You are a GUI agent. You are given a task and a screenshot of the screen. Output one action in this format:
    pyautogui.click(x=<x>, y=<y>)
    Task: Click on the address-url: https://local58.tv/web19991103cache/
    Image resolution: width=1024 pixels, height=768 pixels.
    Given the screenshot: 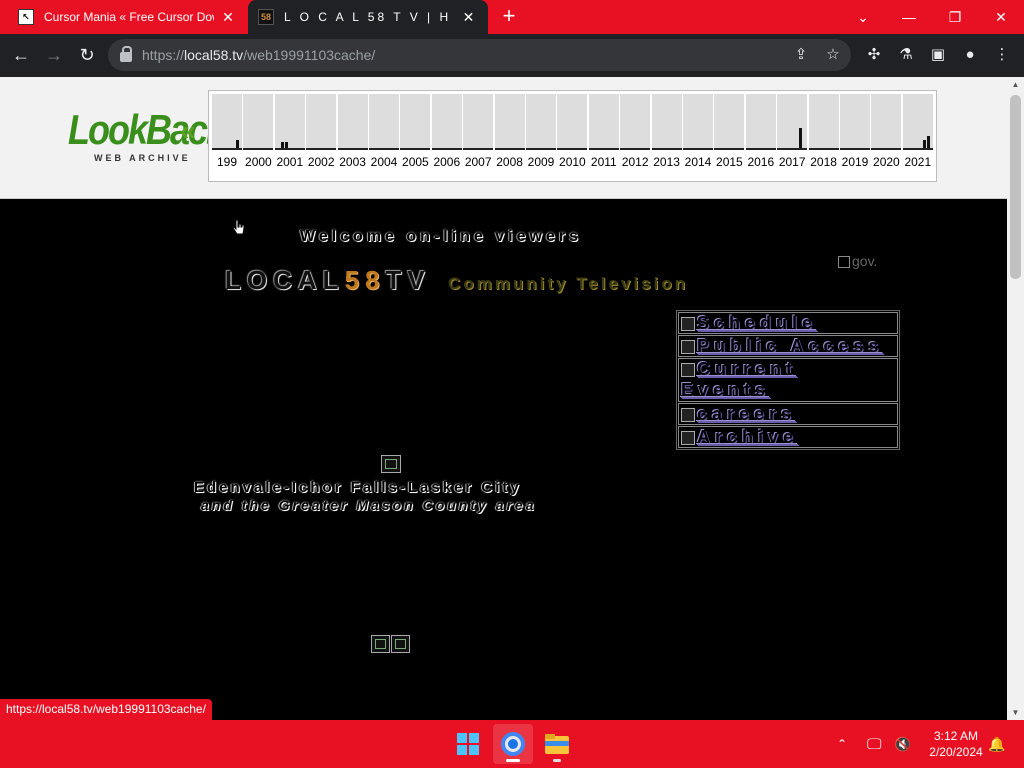 What is the action you would take?
    pyautogui.click(x=258, y=55)
    